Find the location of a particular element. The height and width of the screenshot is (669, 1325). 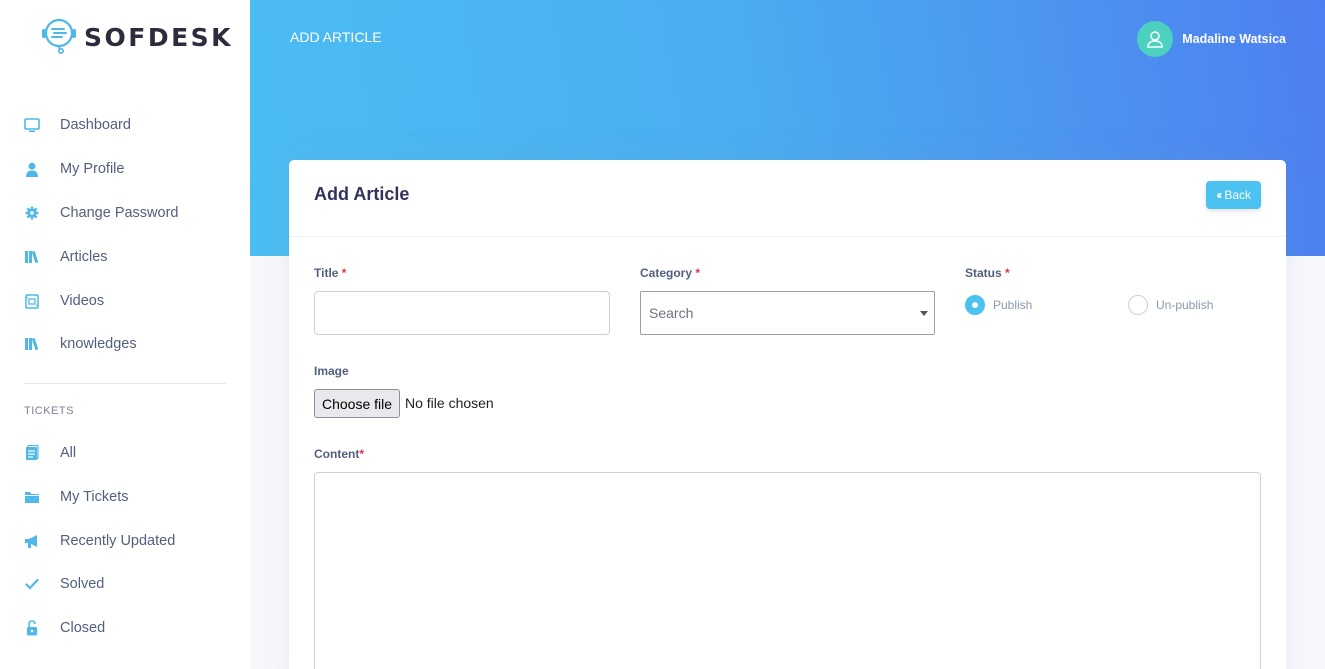

category-select: Search is located at coordinates (787, 313).